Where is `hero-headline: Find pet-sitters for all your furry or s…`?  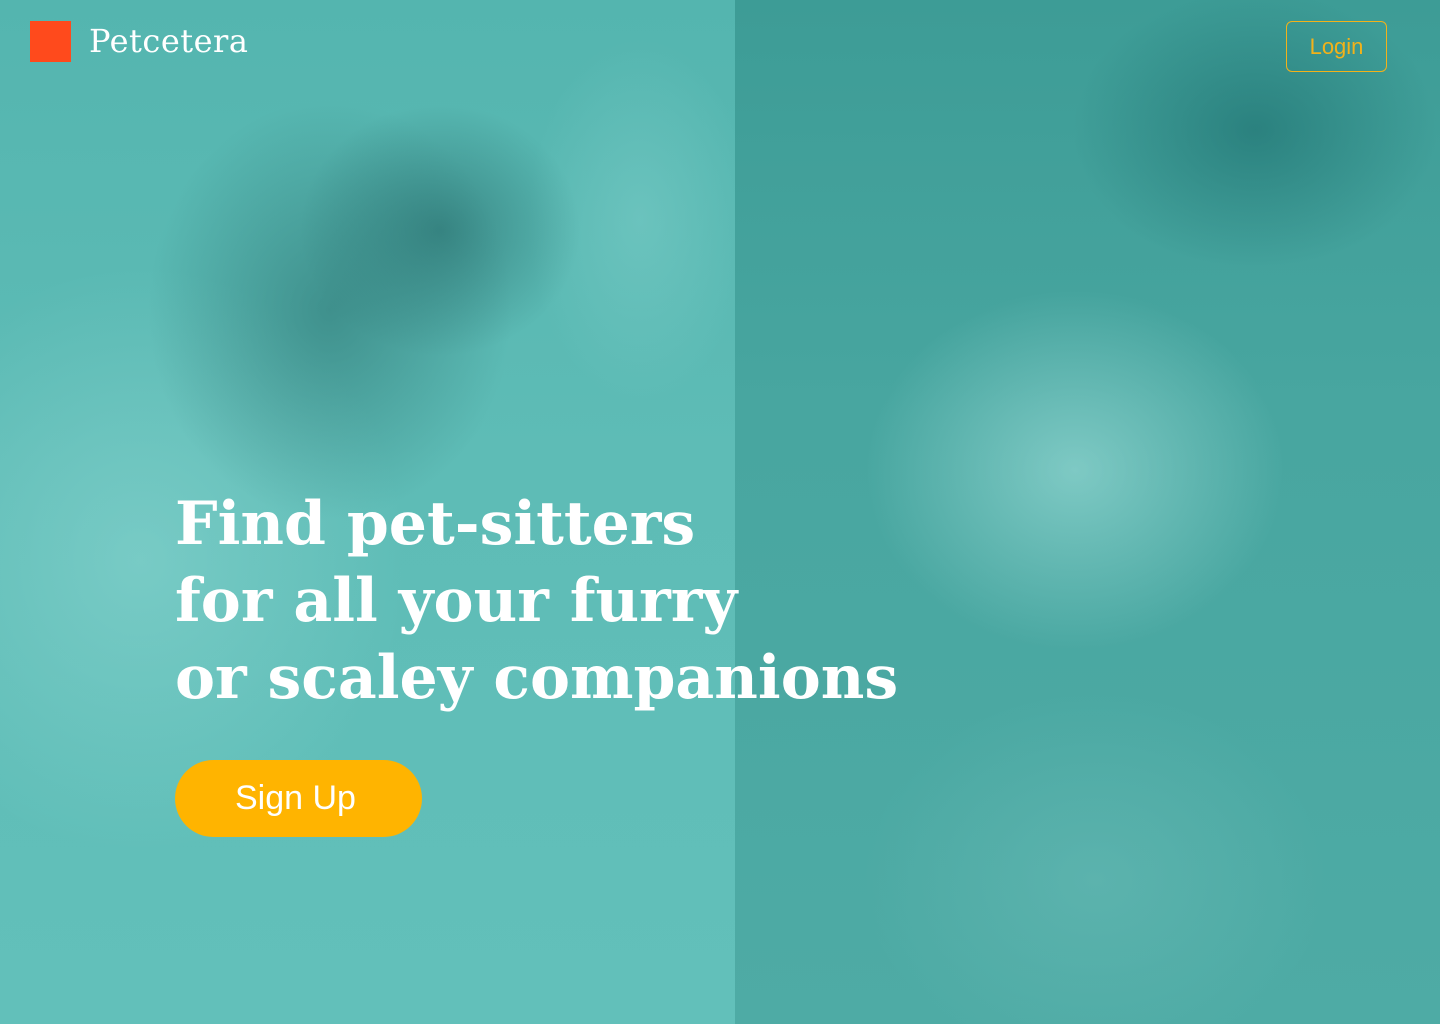 hero-headline: Find pet-sitters for all your furry or s… is located at coordinates (536, 601).